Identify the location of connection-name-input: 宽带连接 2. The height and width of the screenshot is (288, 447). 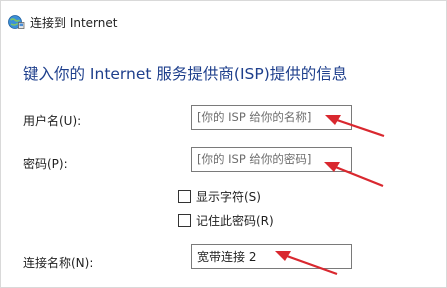
(271, 256).